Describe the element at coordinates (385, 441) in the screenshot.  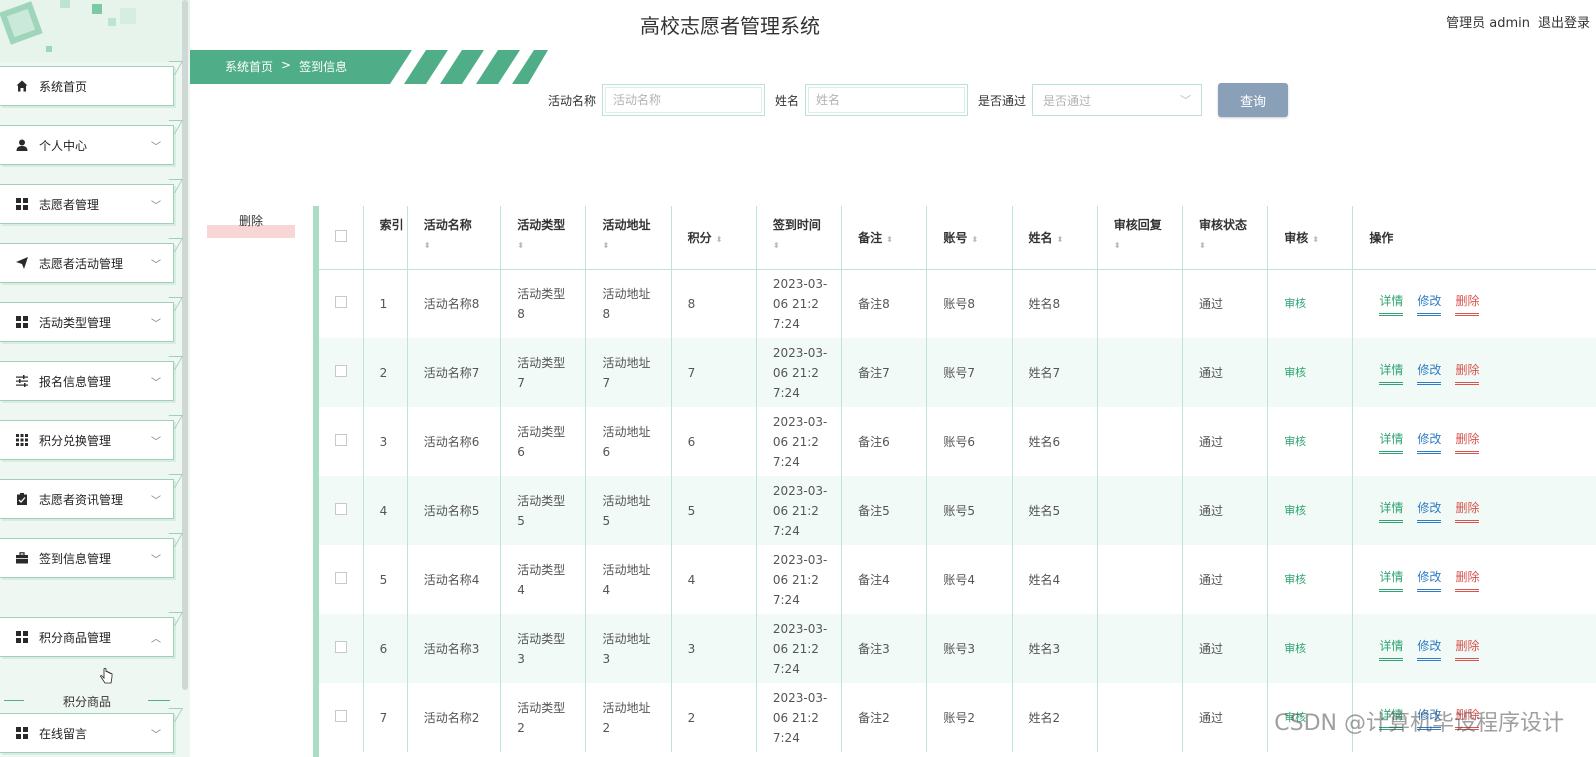
I see `cell-index: 3` at that location.